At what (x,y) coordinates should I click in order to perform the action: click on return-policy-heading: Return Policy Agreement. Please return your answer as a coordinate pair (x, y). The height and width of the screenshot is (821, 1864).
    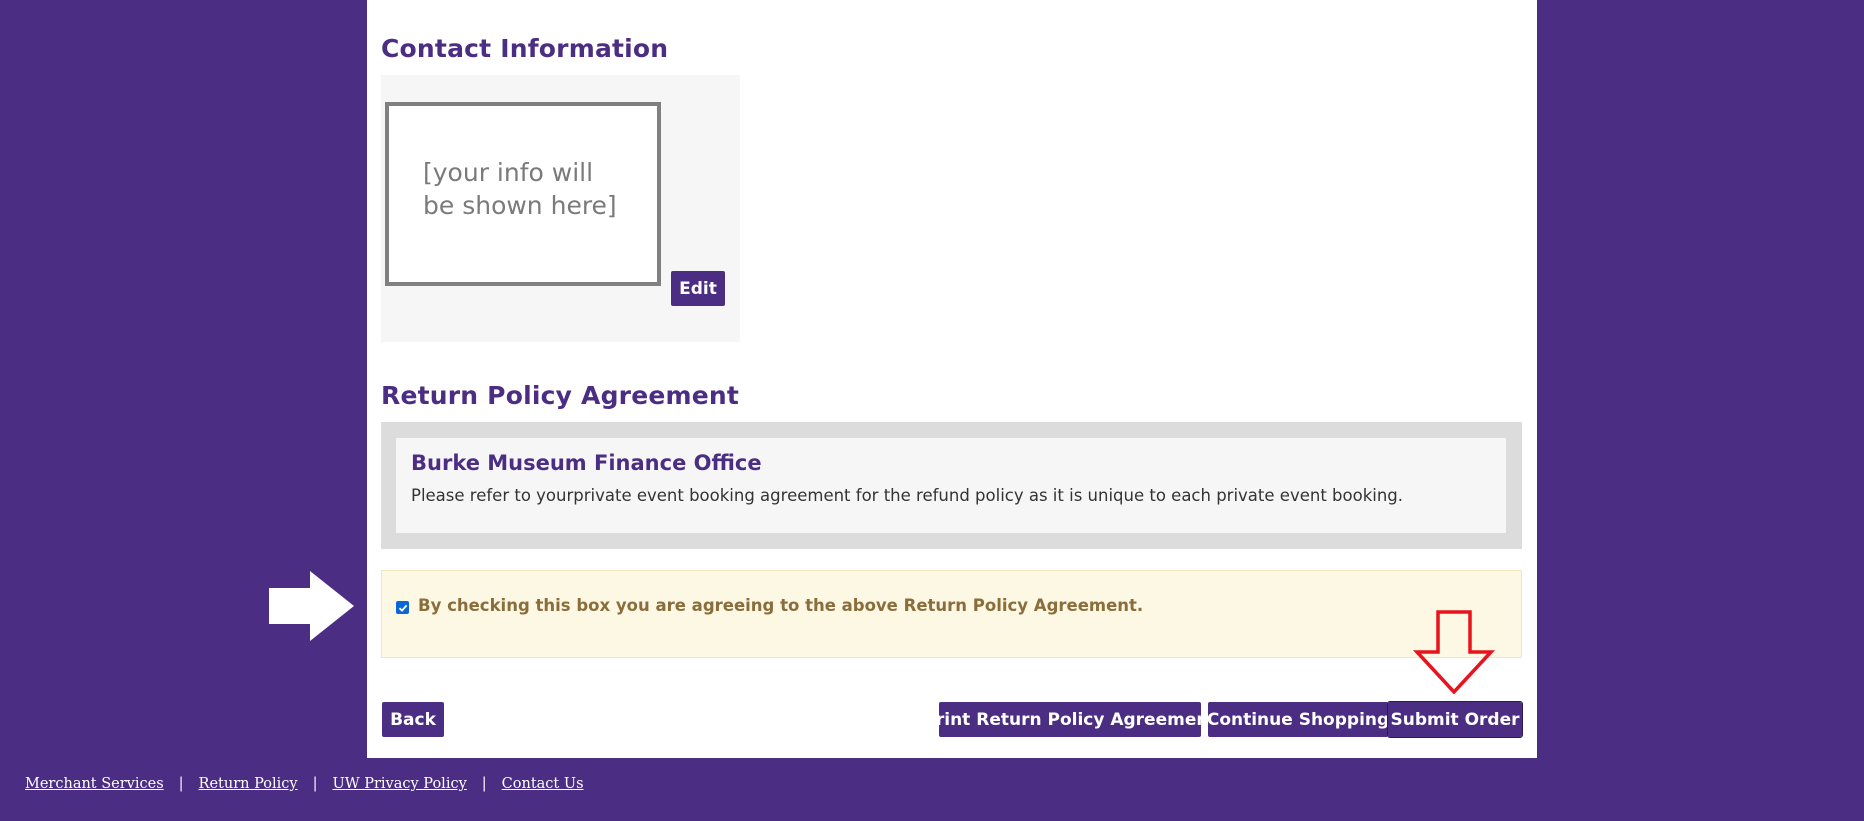
    Looking at the image, I should click on (560, 395).